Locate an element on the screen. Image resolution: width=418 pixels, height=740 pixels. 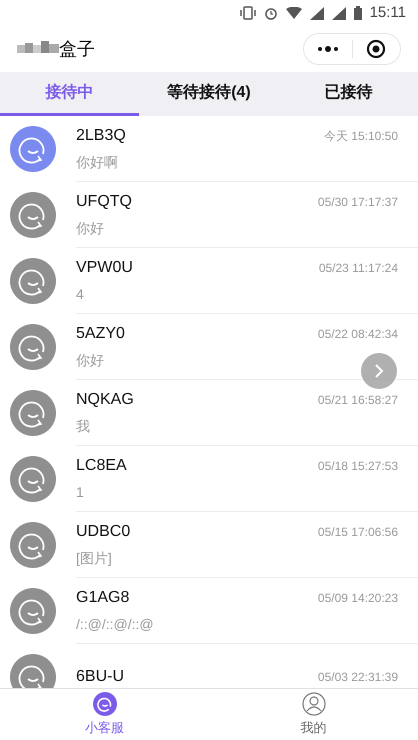
message-time: 05/22 08:42:34 is located at coordinates (358, 334).